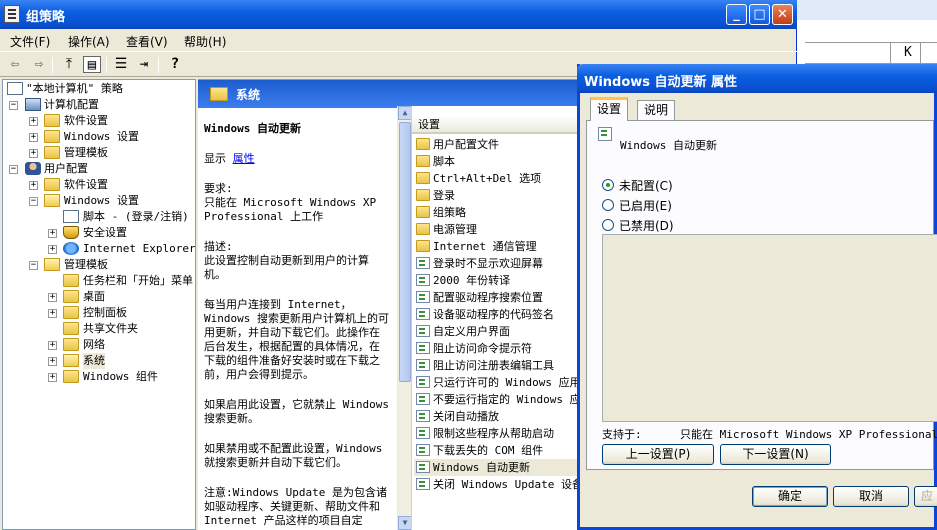 The height and width of the screenshot is (530, 937). What do you see at coordinates (507, 280) in the screenshot?
I see `list-item: 2000 年份转译` at bounding box center [507, 280].